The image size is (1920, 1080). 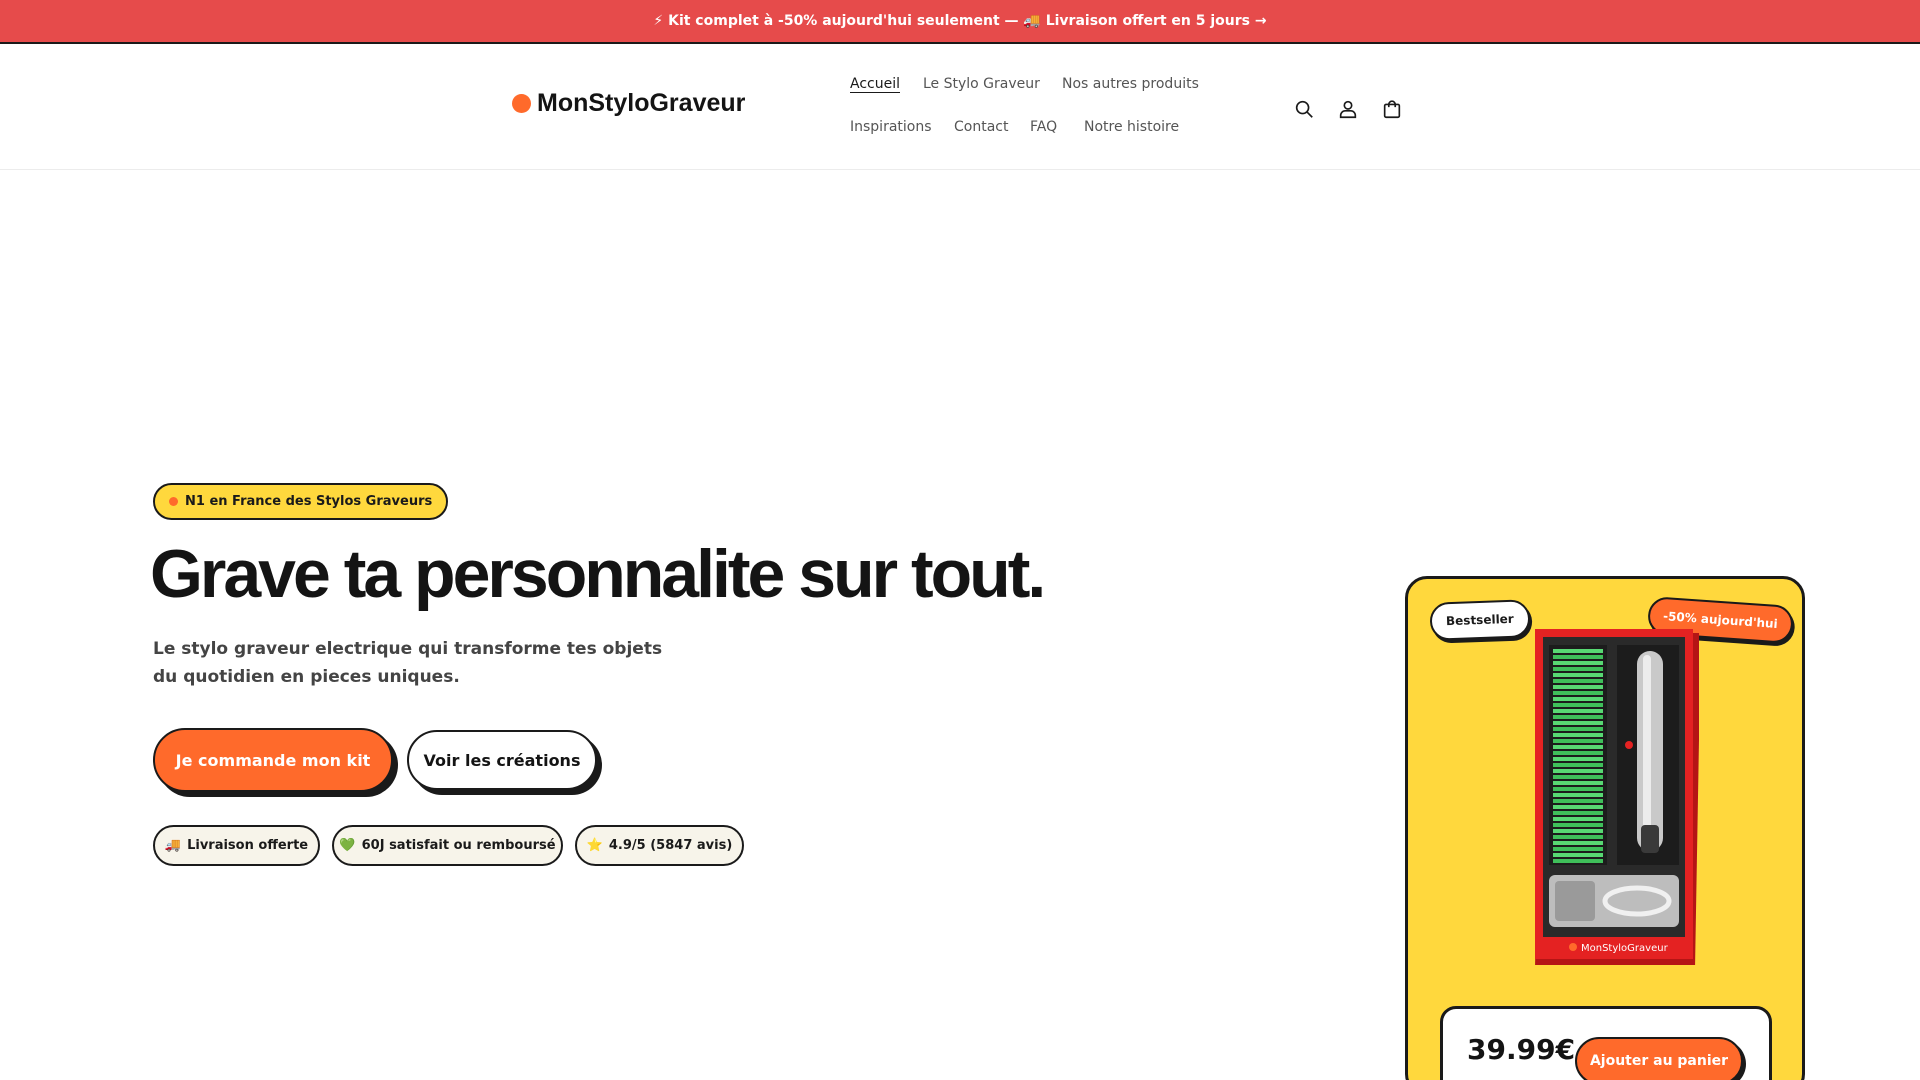 I want to click on cart-icon, so click(x=1392, y=109).